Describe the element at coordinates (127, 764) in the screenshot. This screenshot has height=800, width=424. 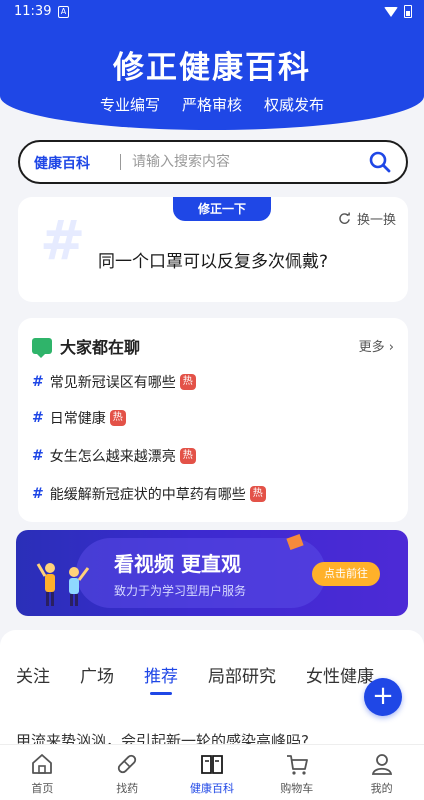
I see `pill-icon` at that location.